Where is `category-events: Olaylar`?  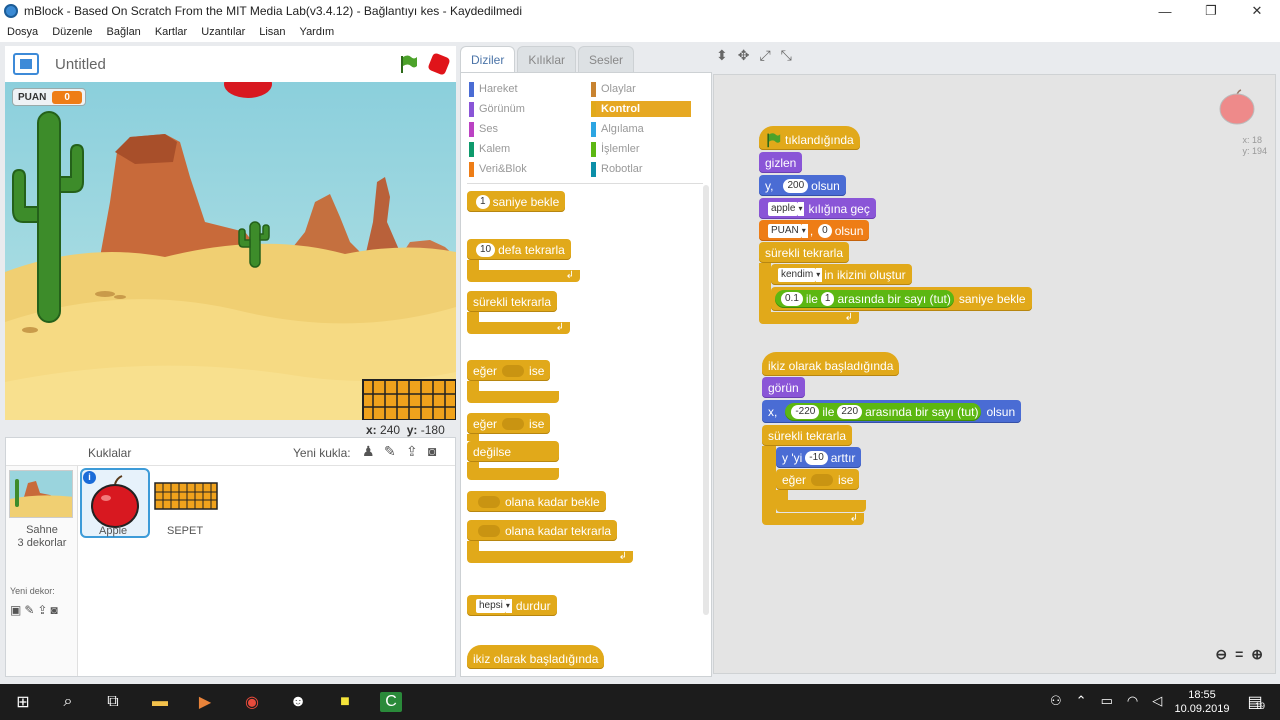
category-events: Olaylar is located at coordinates (613, 89).